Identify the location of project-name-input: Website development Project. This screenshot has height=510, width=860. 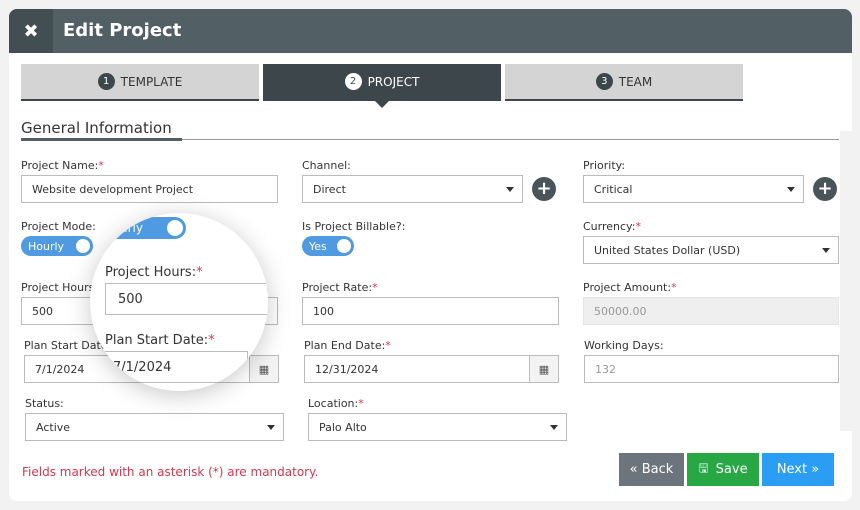
(149, 189).